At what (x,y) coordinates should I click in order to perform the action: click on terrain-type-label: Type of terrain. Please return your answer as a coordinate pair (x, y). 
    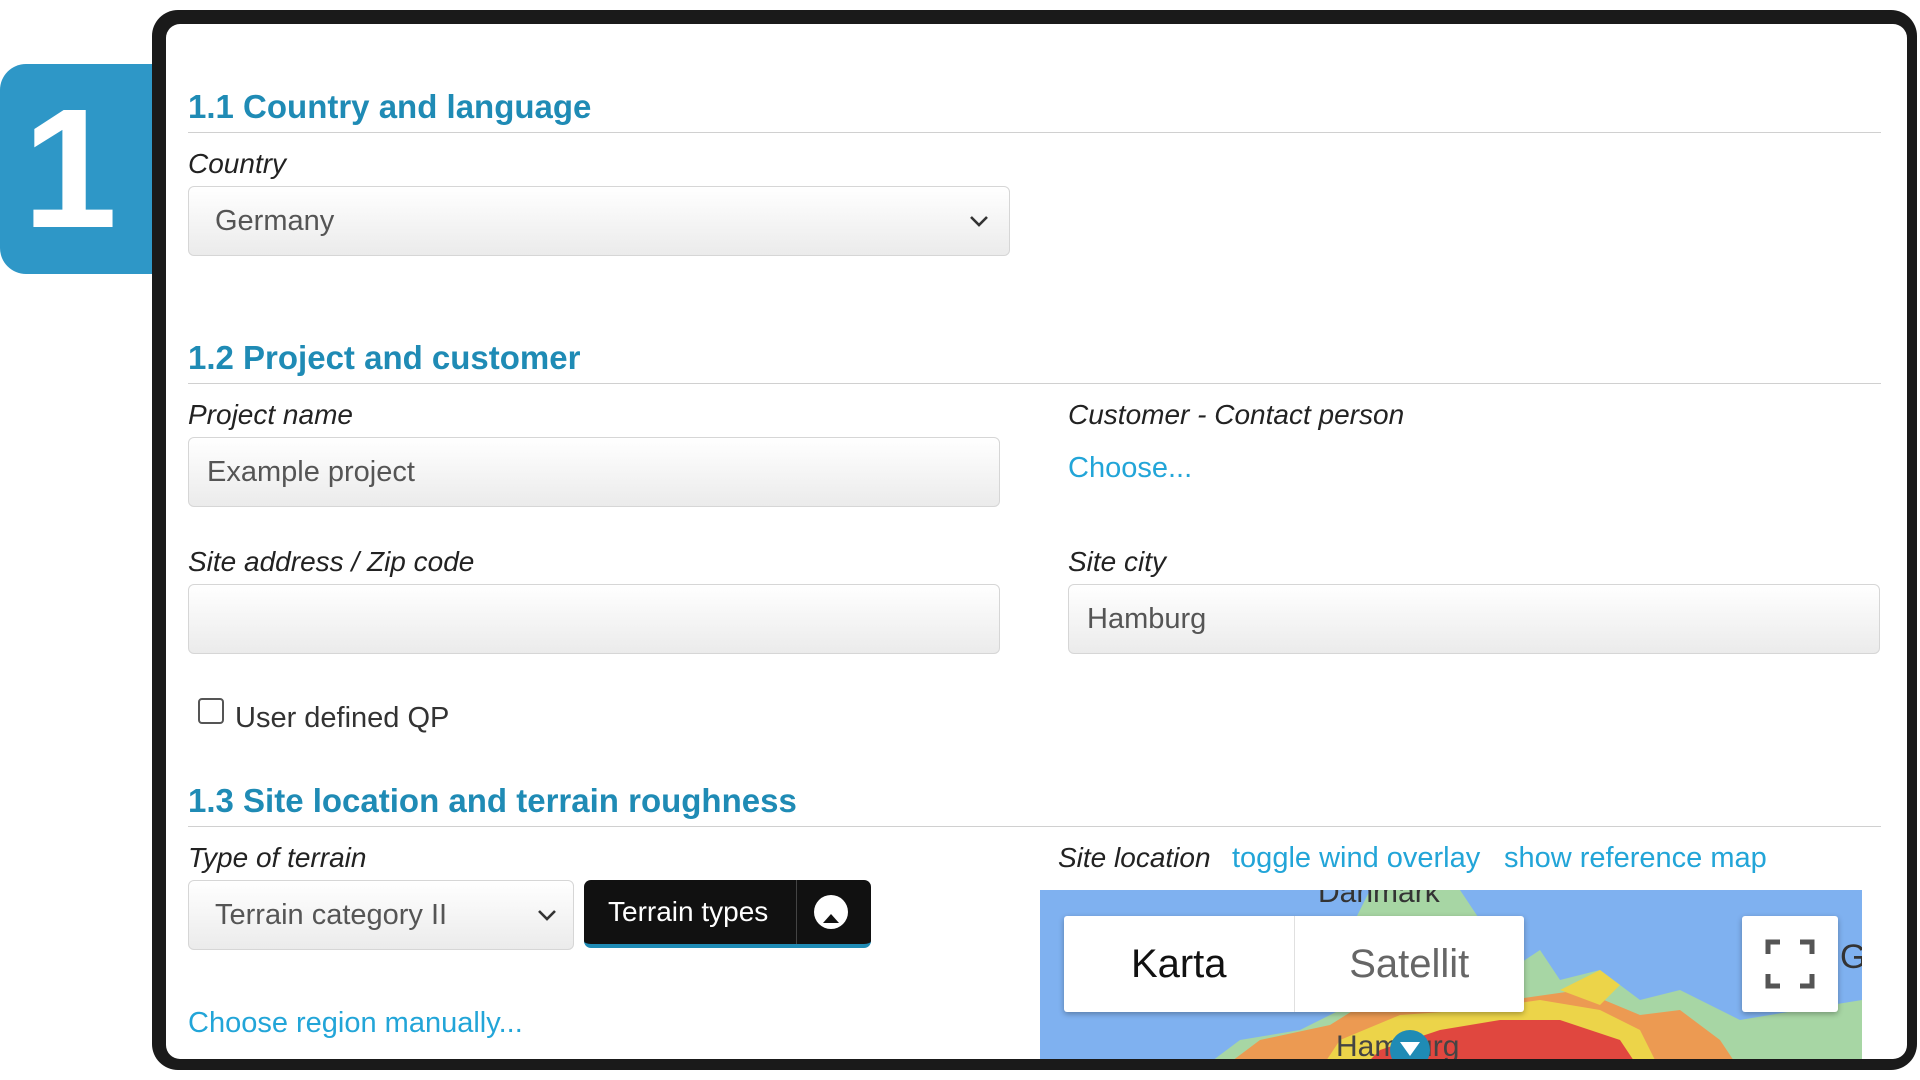
    Looking at the image, I should click on (277, 857).